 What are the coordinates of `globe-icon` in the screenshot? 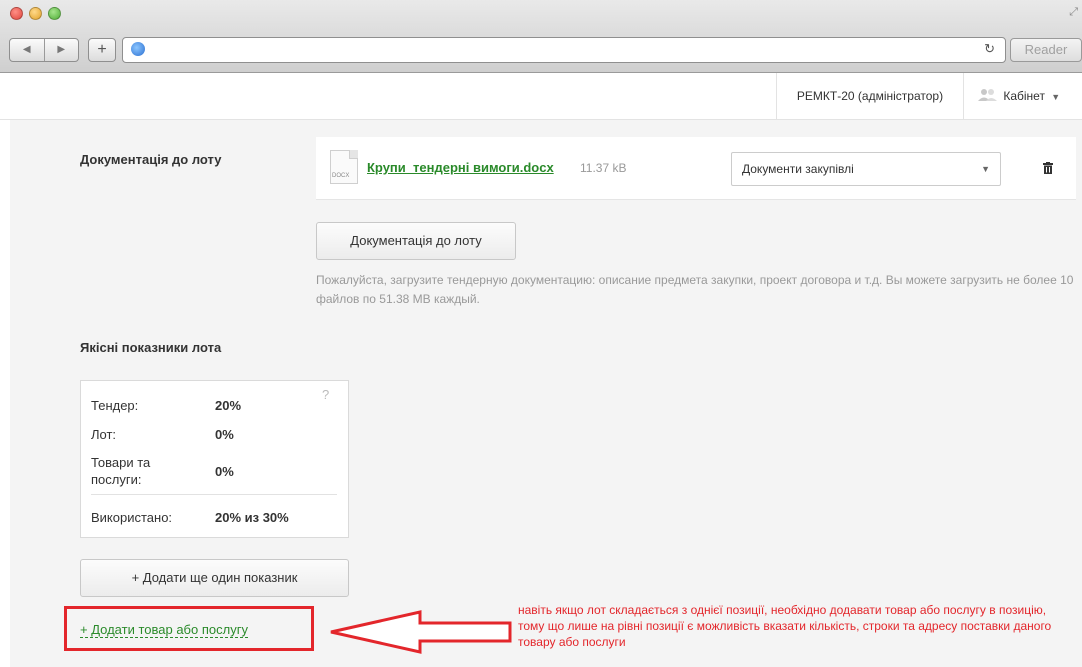 It's located at (138, 49).